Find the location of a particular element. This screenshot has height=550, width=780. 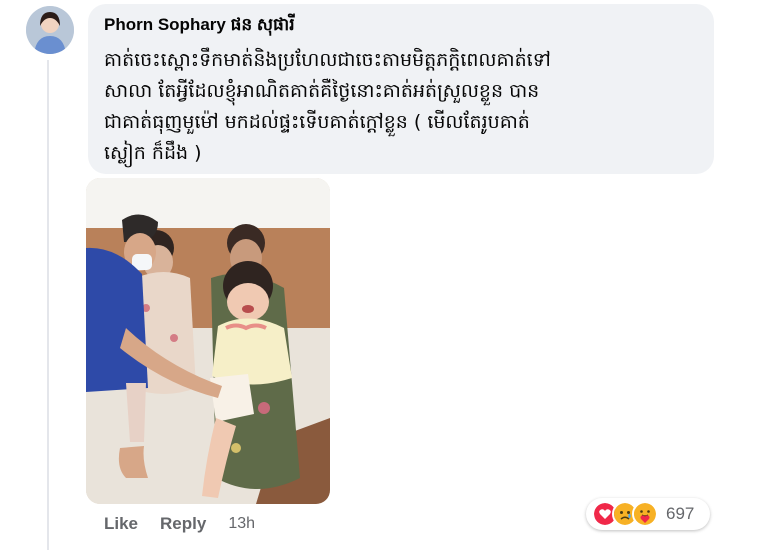

reaction-count: 697 is located at coordinates (680, 513).